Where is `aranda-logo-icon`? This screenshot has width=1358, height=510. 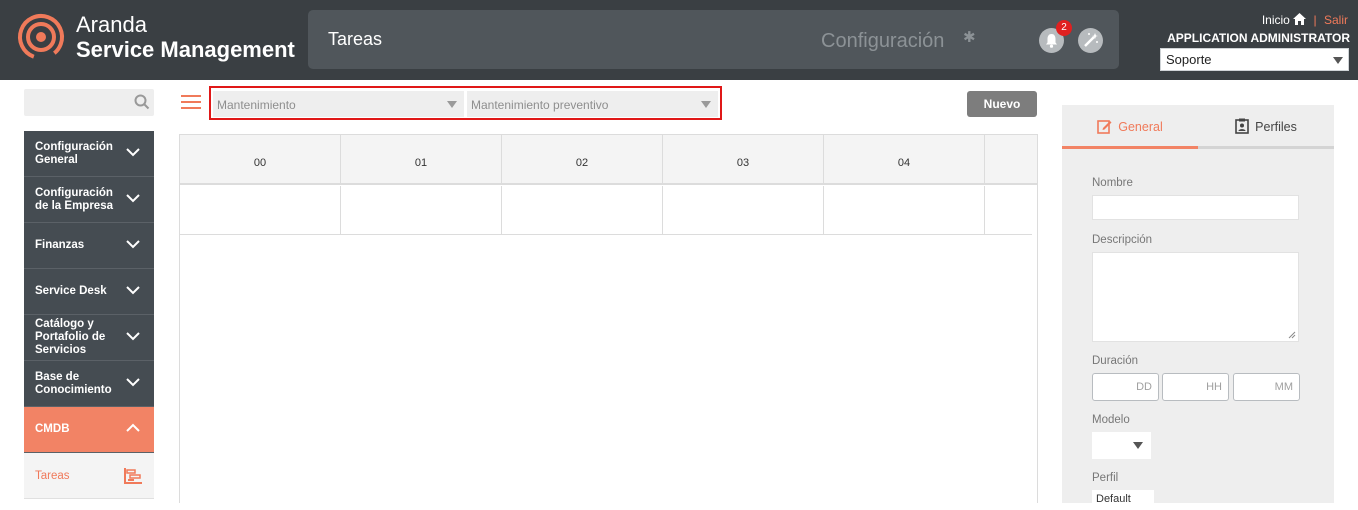
aranda-logo-icon is located at coordinates (40, 37).